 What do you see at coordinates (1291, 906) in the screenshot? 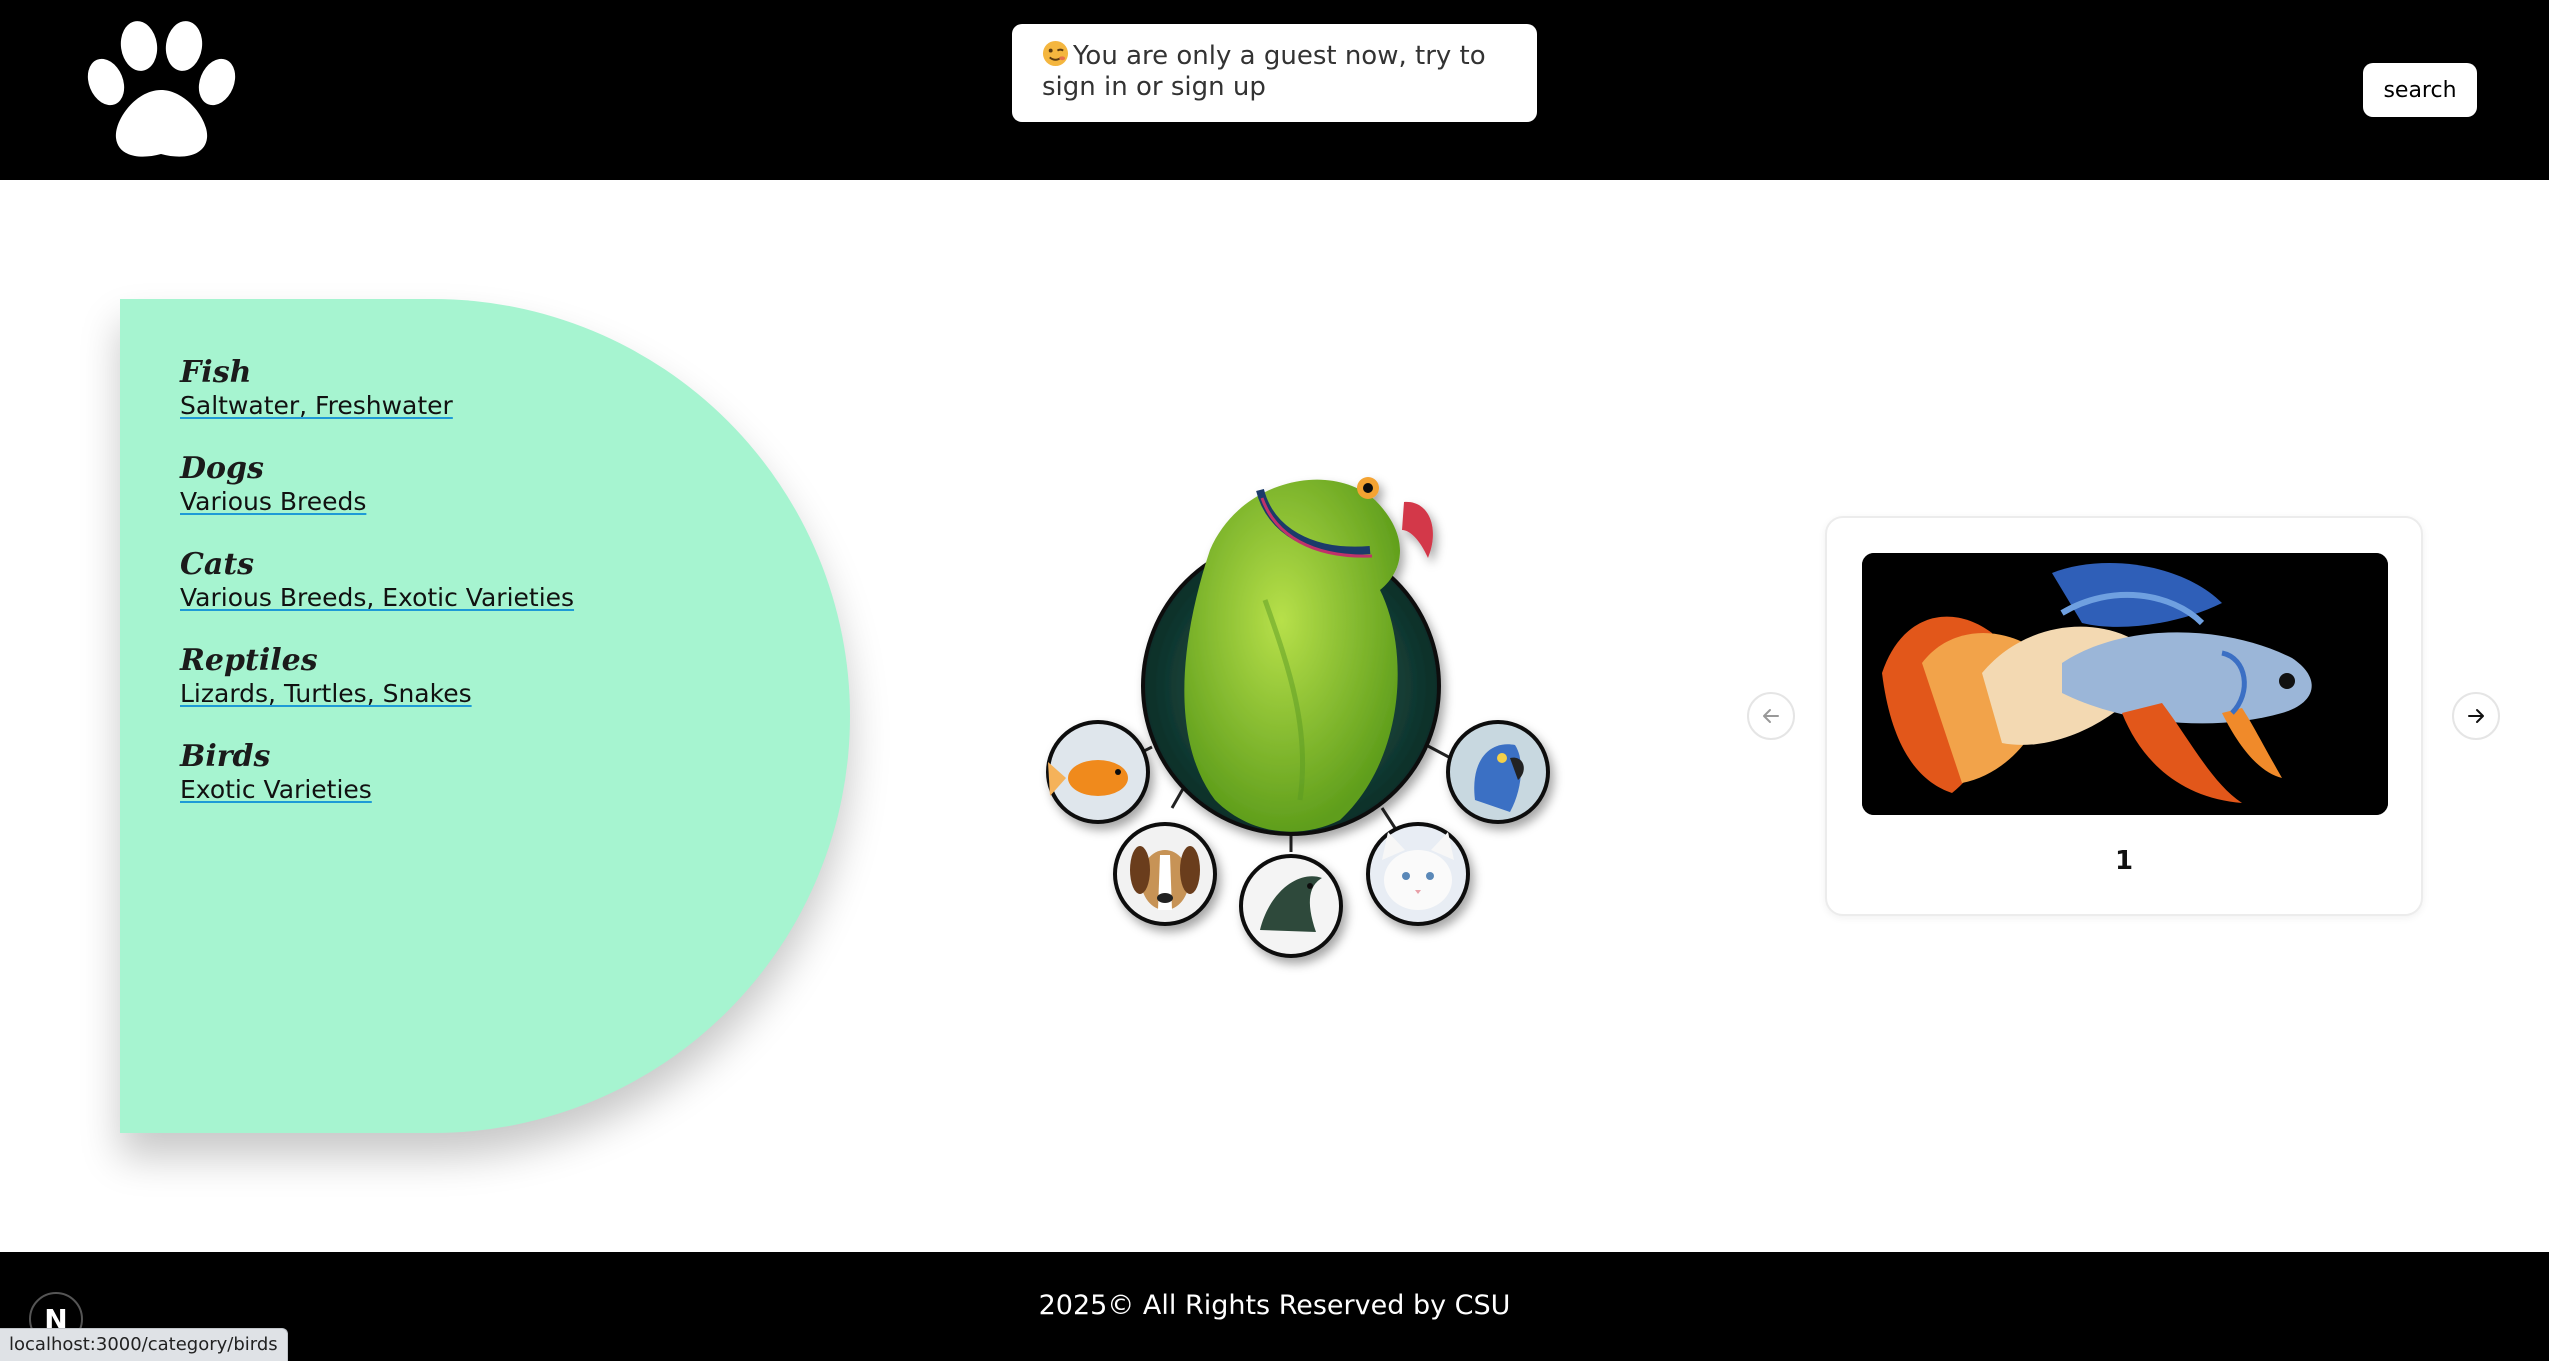
I see `lizard-thumb-icon` at bounding box center [1291, 906].